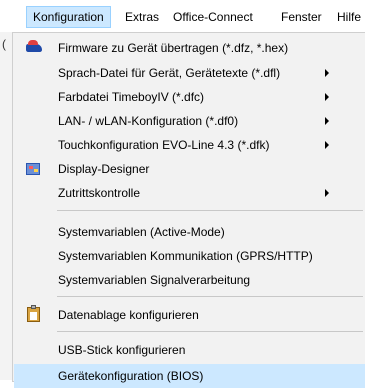 This screenshot has width=365, height=388. What do you see at coordinates (99, 193) in the screenshot?
I see `menu-item-label: Zutrittskontrolle` at bounding box center [99, 193].